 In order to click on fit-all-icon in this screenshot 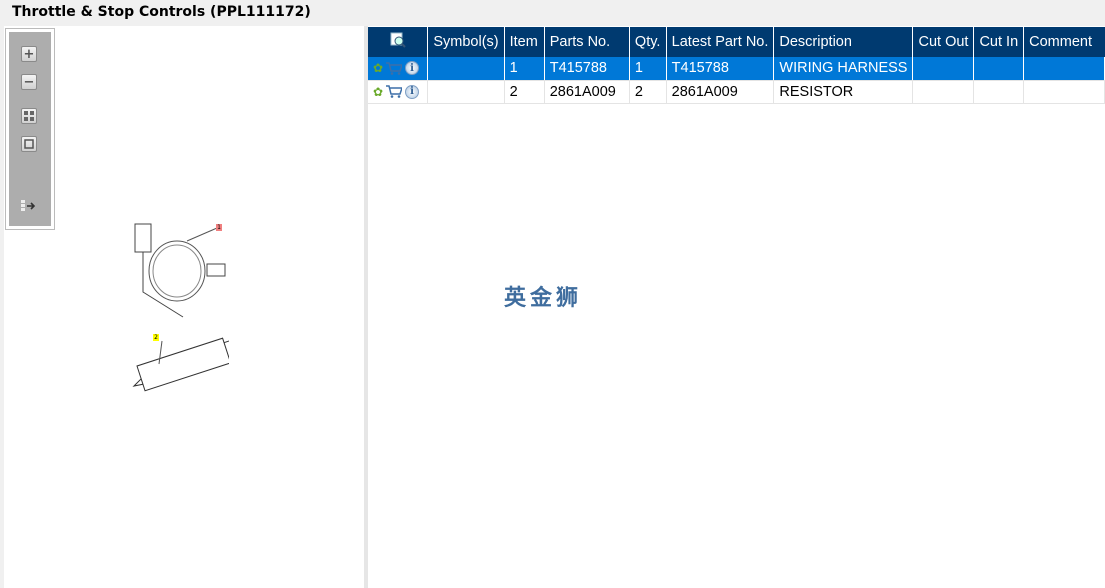, I will do `click(29, 116)`.